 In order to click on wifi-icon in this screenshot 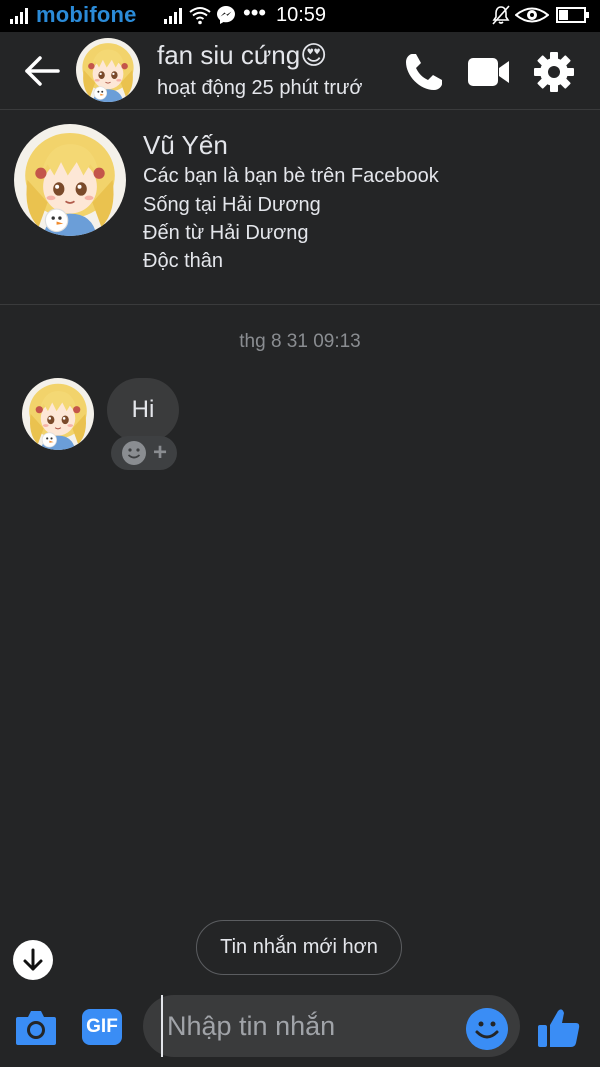, I will do `click(200, 16)`.